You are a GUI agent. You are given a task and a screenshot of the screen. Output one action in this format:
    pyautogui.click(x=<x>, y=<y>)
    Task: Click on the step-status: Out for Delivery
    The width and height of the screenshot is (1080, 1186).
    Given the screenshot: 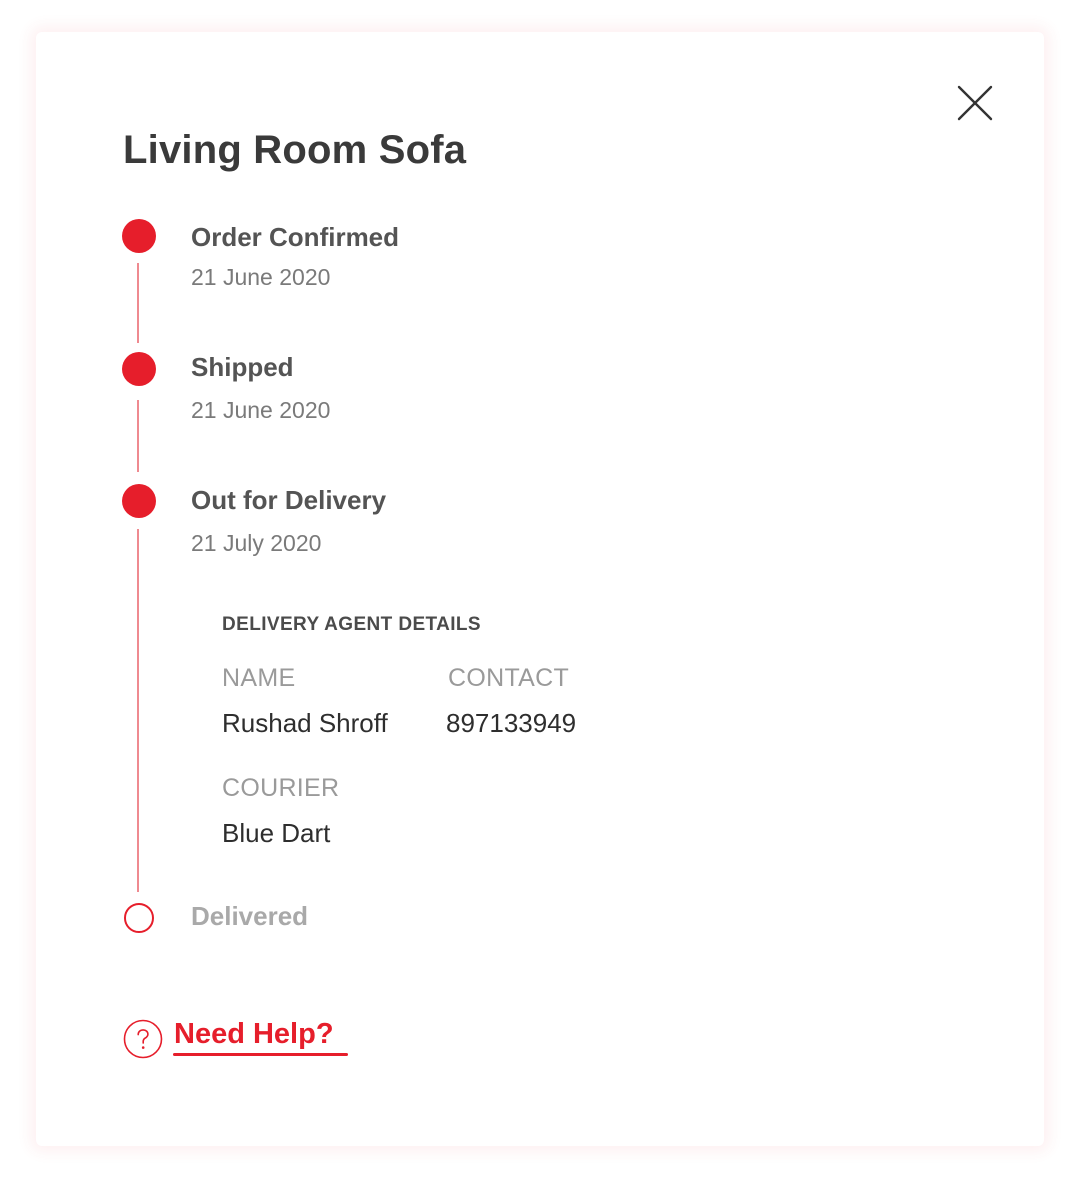 What is the action you would take?
    pyautogui.click(x=289, y=500)
    